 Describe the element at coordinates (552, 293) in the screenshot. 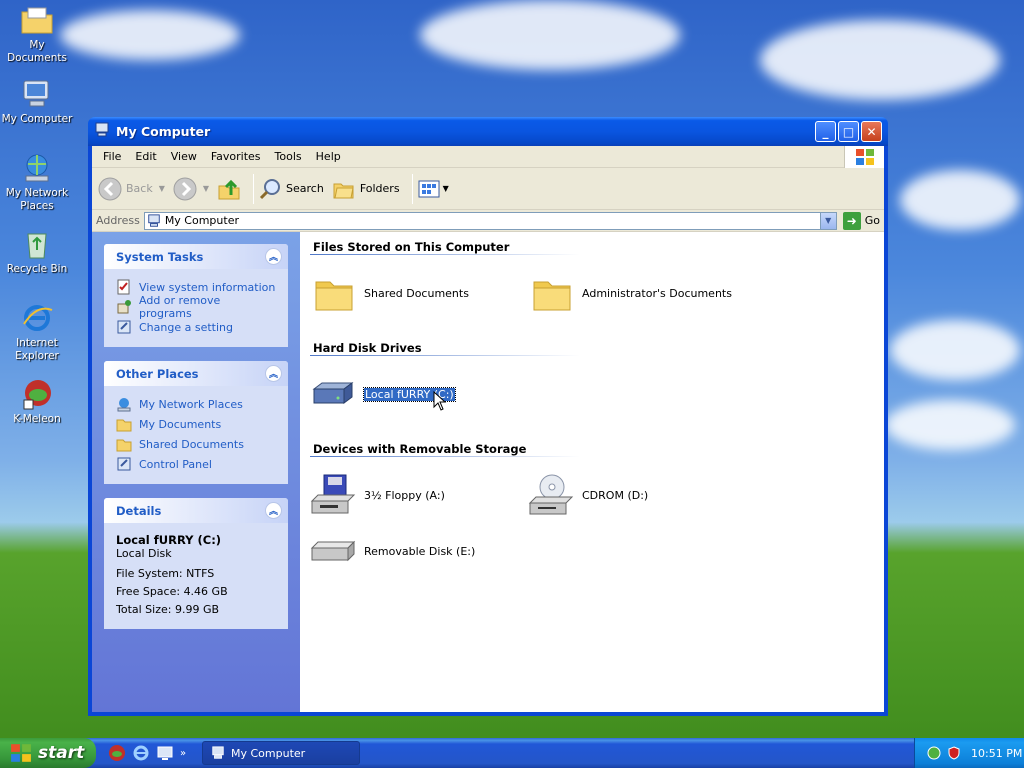

I see `folder-icon` at that location.